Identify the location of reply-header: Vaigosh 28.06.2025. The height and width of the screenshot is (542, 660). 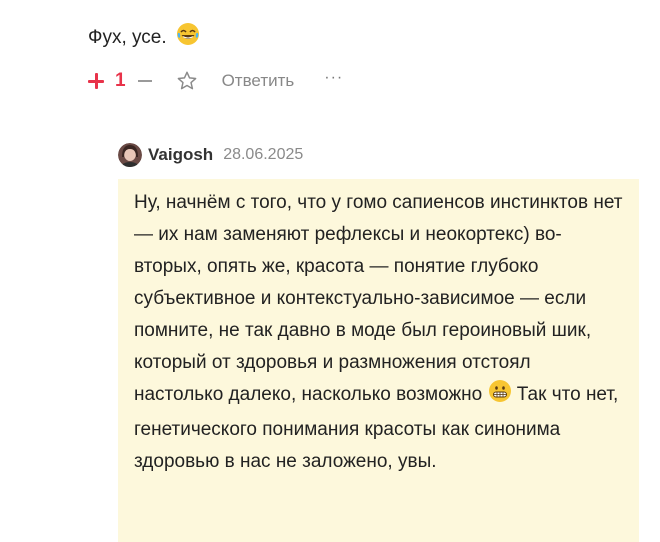
(210, 155).